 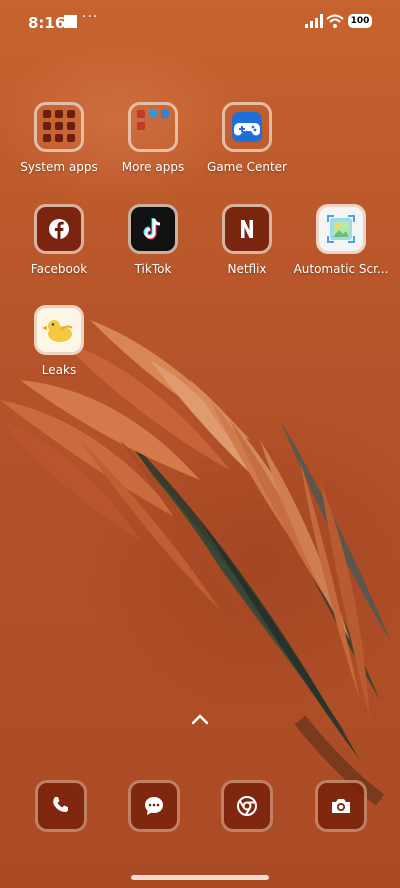 What do you see at coordinates (90, 17) in the screenshot?
I see `more-dots-icon: ···` at bounding box center [90, 17].